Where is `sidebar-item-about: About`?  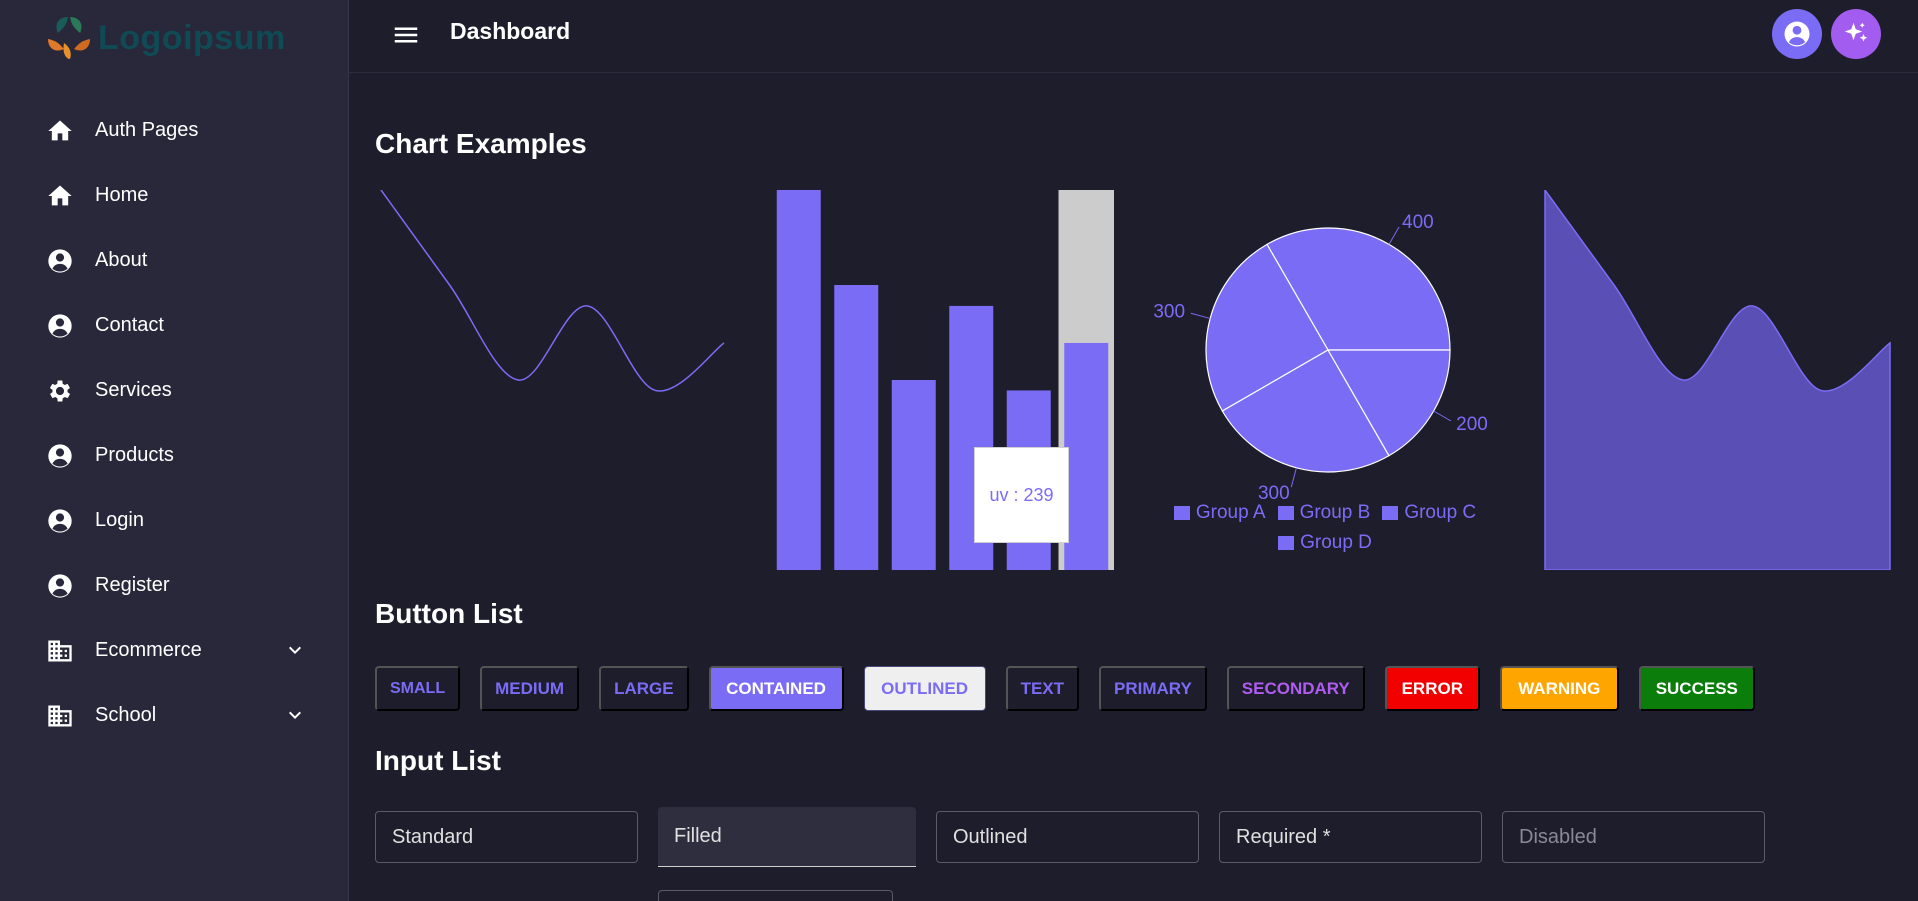
sidebar-item-about: About is located at coordinates (174, 260).